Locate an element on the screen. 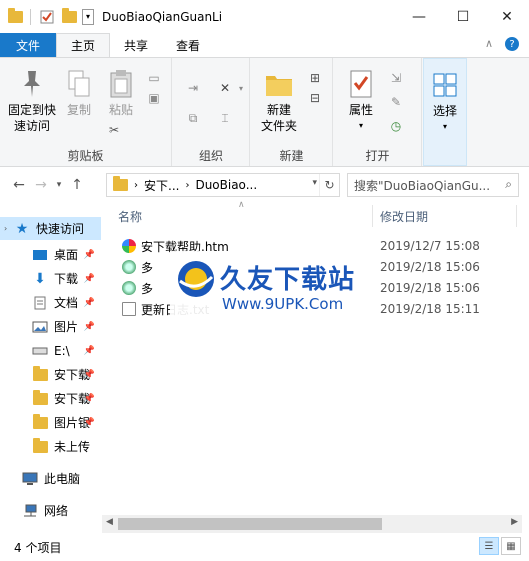 The image size is (529, 561). column-header-date: 修改日期 is located at coordinates (450, 216).